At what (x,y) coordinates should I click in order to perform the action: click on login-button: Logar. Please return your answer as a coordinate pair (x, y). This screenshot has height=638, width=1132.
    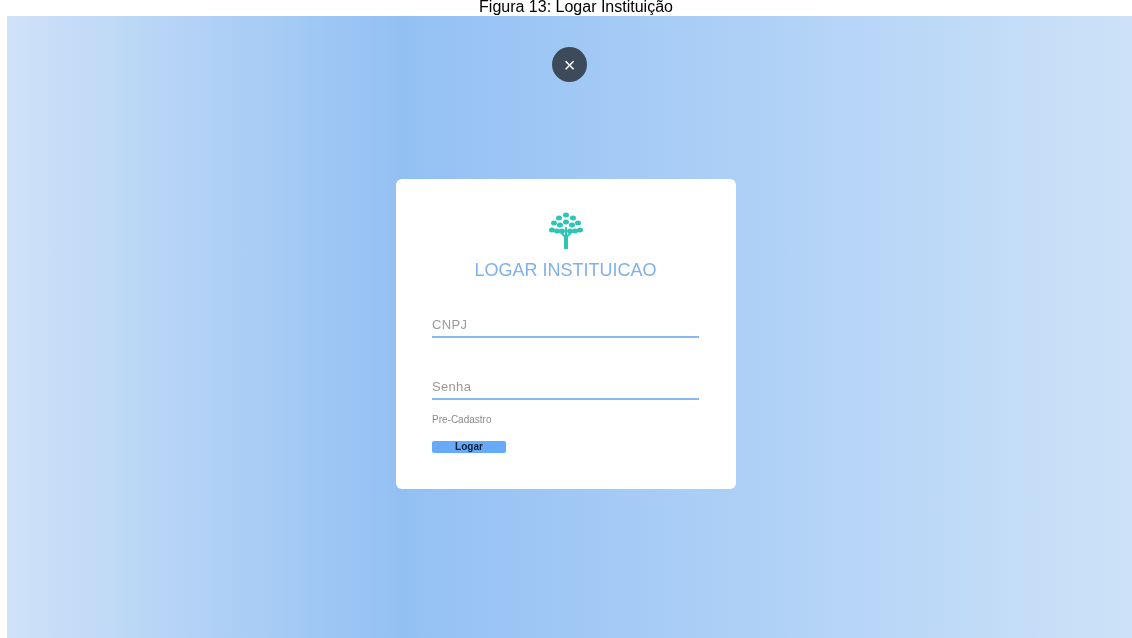
    Looking at the image, I should click on (469, 447).